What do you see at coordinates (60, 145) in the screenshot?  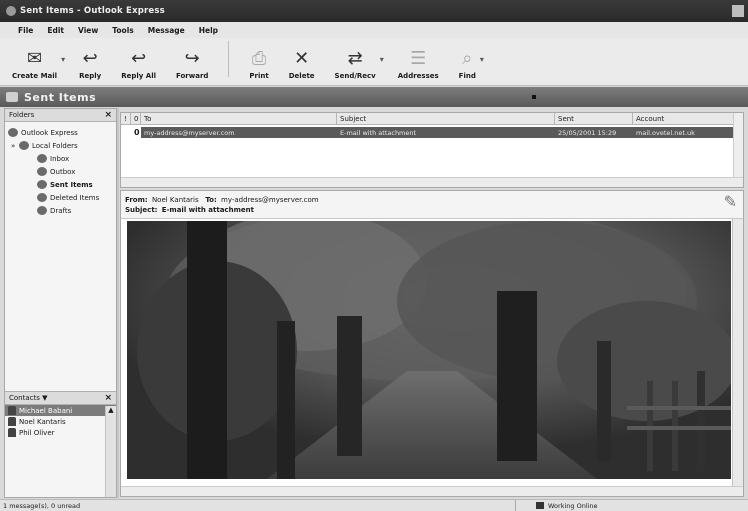 I see `folder-local-folders: » Local Folders` at bounding box center [60, 145].